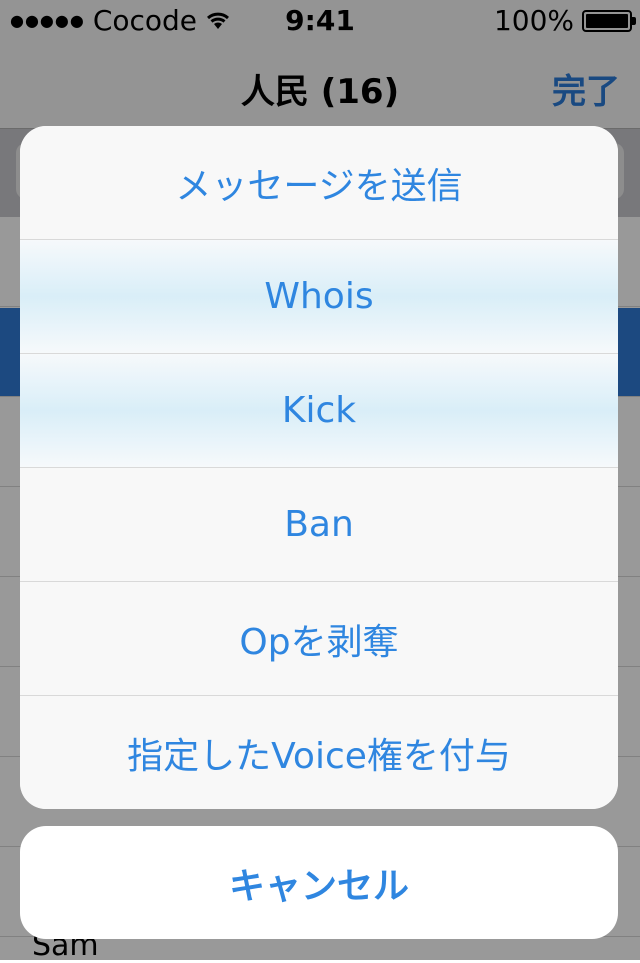 This screenshot has height=963, width=640. I want to click on grant-voice-button: 指定したVoice権を付与, so click(319, 752).